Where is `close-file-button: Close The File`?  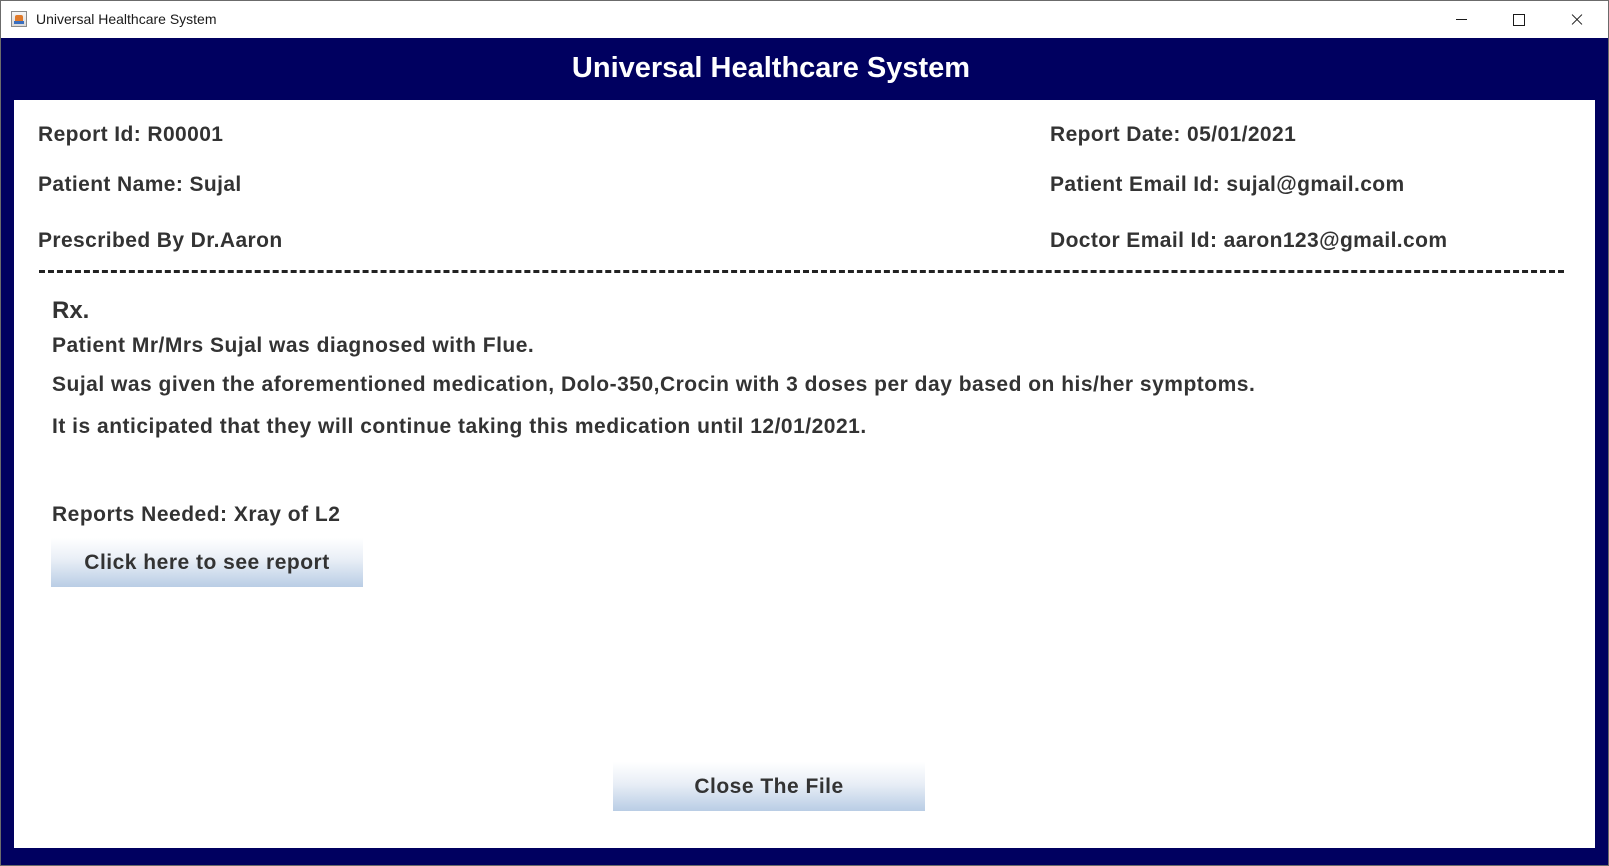 close-file-button: Close The File is located at coordinates (769, 786).